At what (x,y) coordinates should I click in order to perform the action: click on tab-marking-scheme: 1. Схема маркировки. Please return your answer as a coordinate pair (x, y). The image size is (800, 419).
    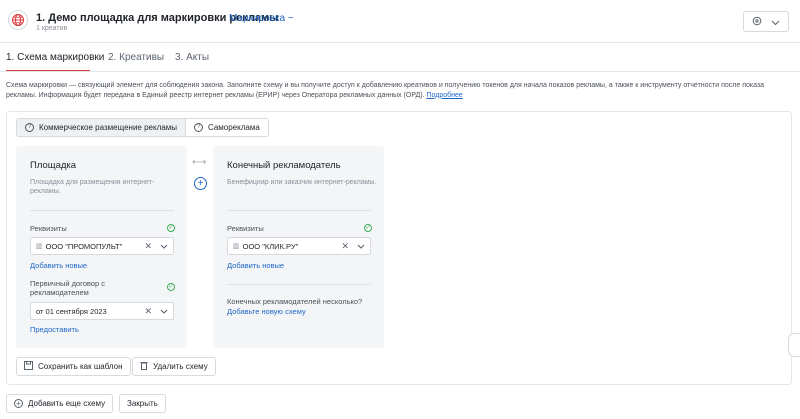
    Looking at the image, I should click on (55, 57).